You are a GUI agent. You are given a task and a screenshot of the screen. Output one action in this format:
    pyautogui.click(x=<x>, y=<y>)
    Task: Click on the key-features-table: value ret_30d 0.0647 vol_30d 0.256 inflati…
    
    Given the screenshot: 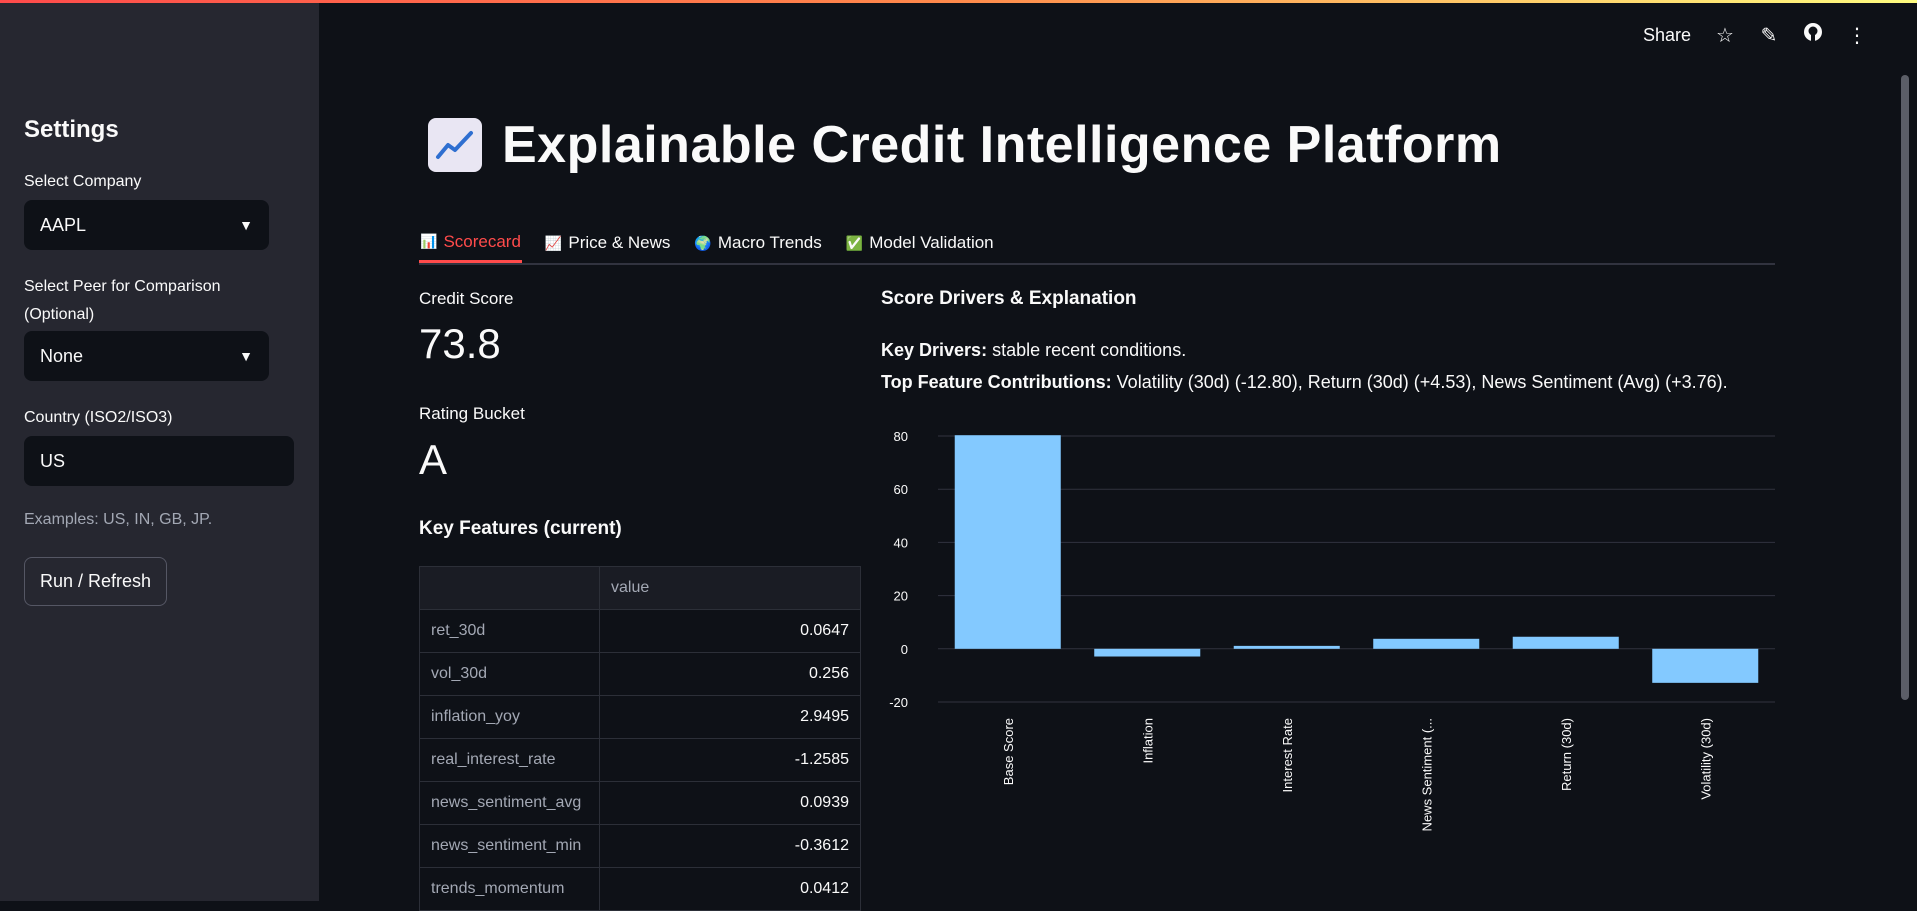 What is the action you would take?
    pyautogui.click(x=640, y=738)
    